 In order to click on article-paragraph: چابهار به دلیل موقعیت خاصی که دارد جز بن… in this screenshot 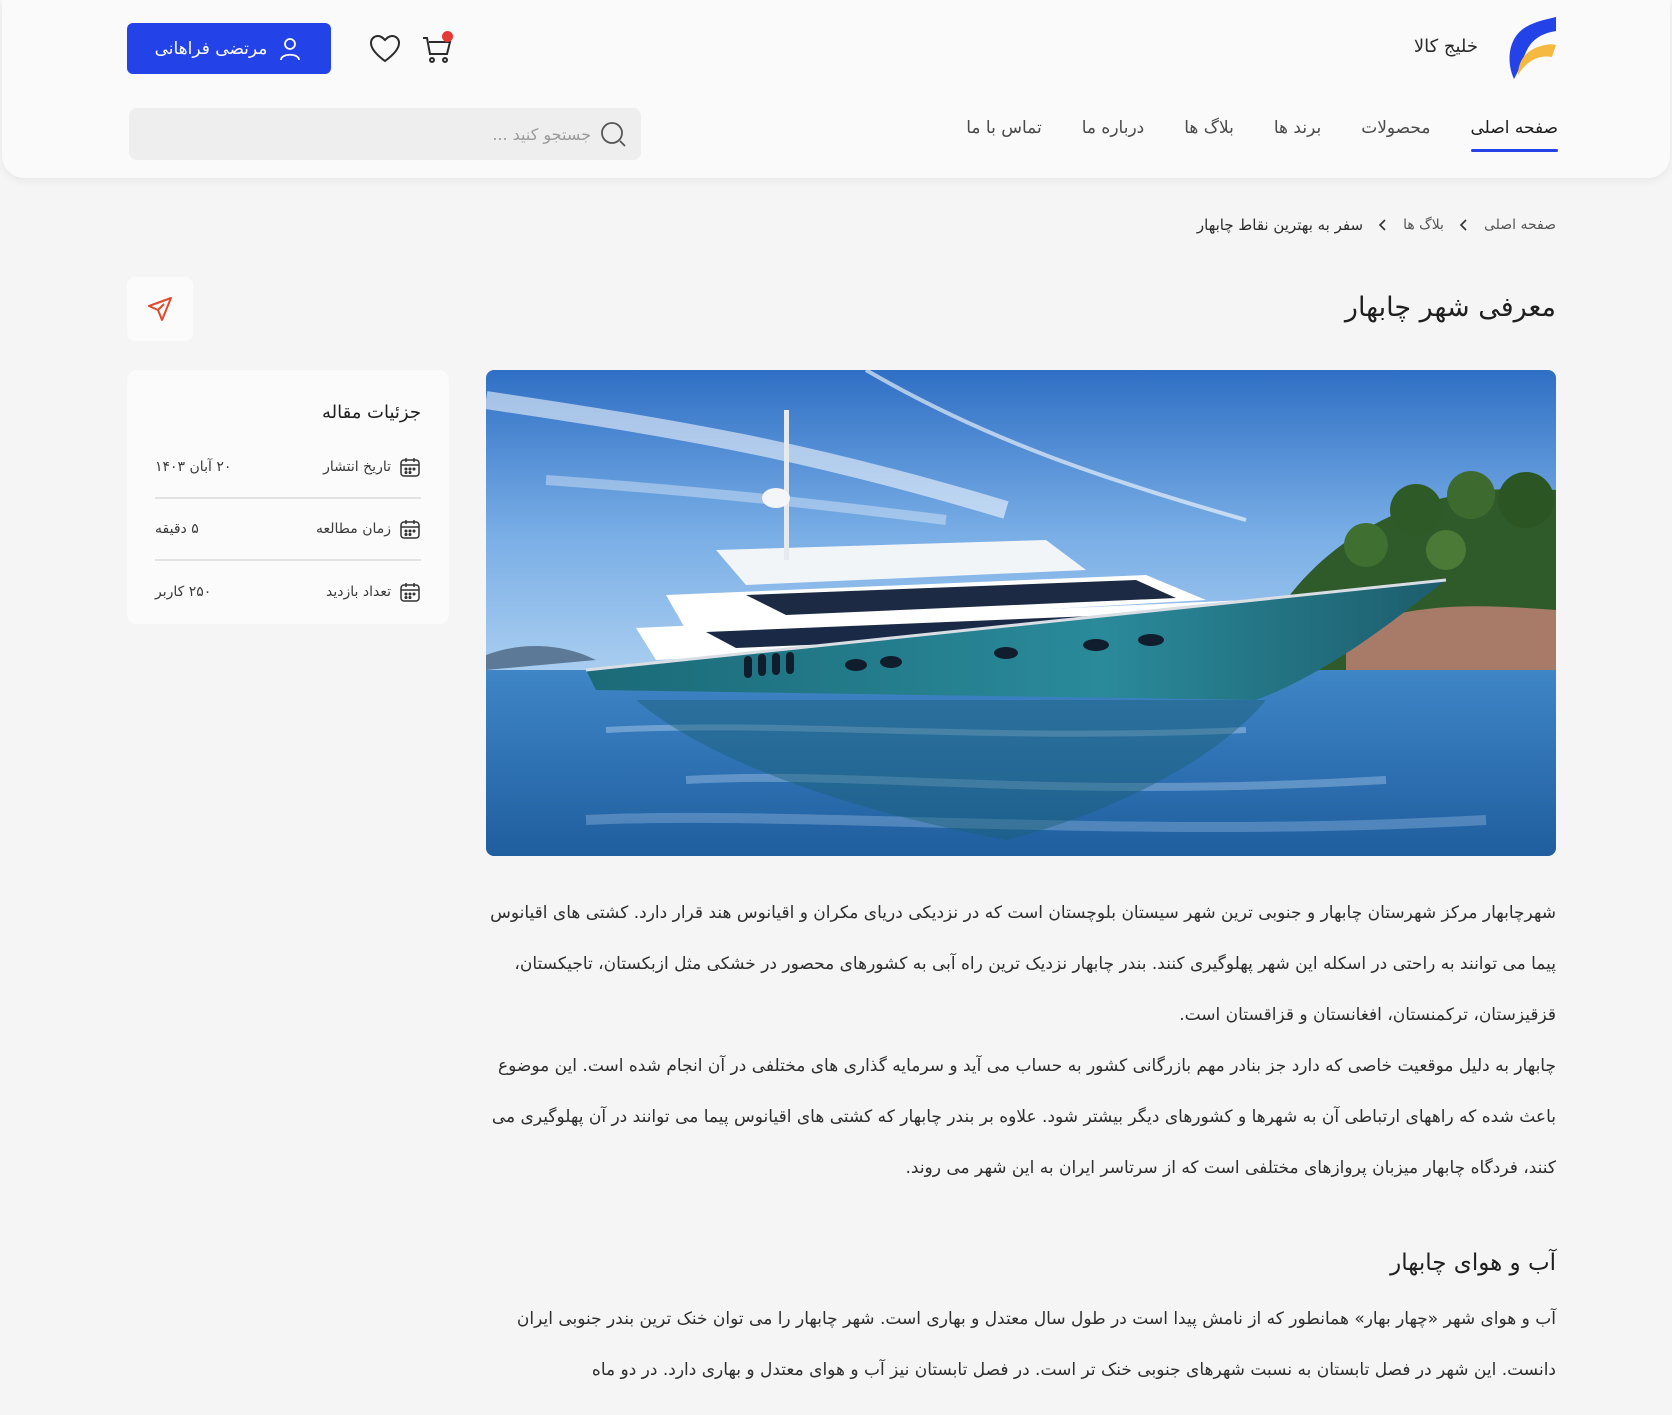, I will do `click(1023, 1117)`.